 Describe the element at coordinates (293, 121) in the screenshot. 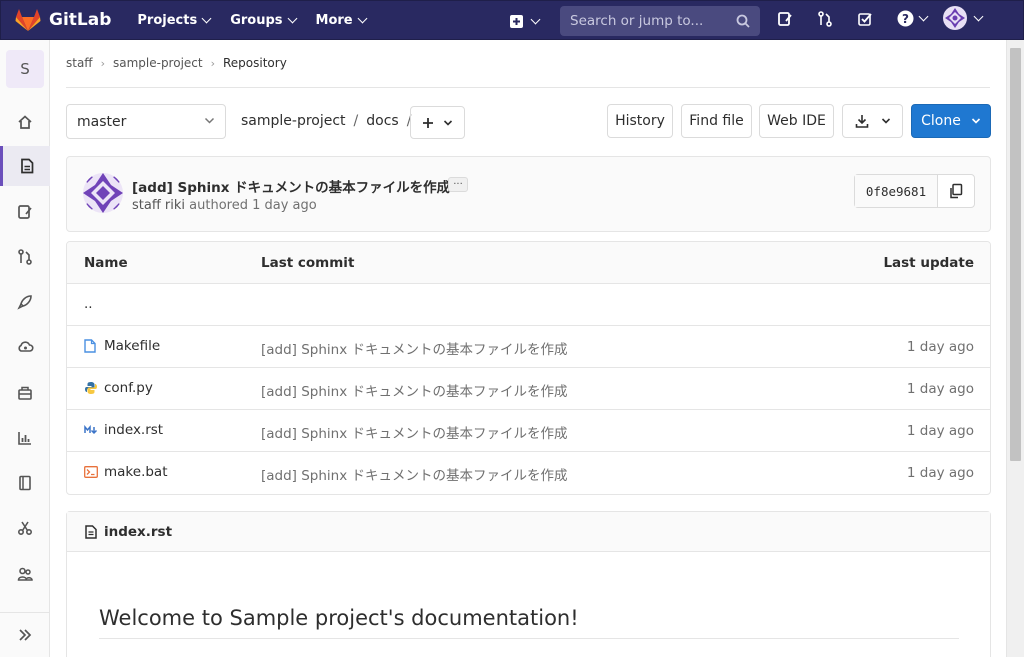

I see `path-root: sample-project` at that location.